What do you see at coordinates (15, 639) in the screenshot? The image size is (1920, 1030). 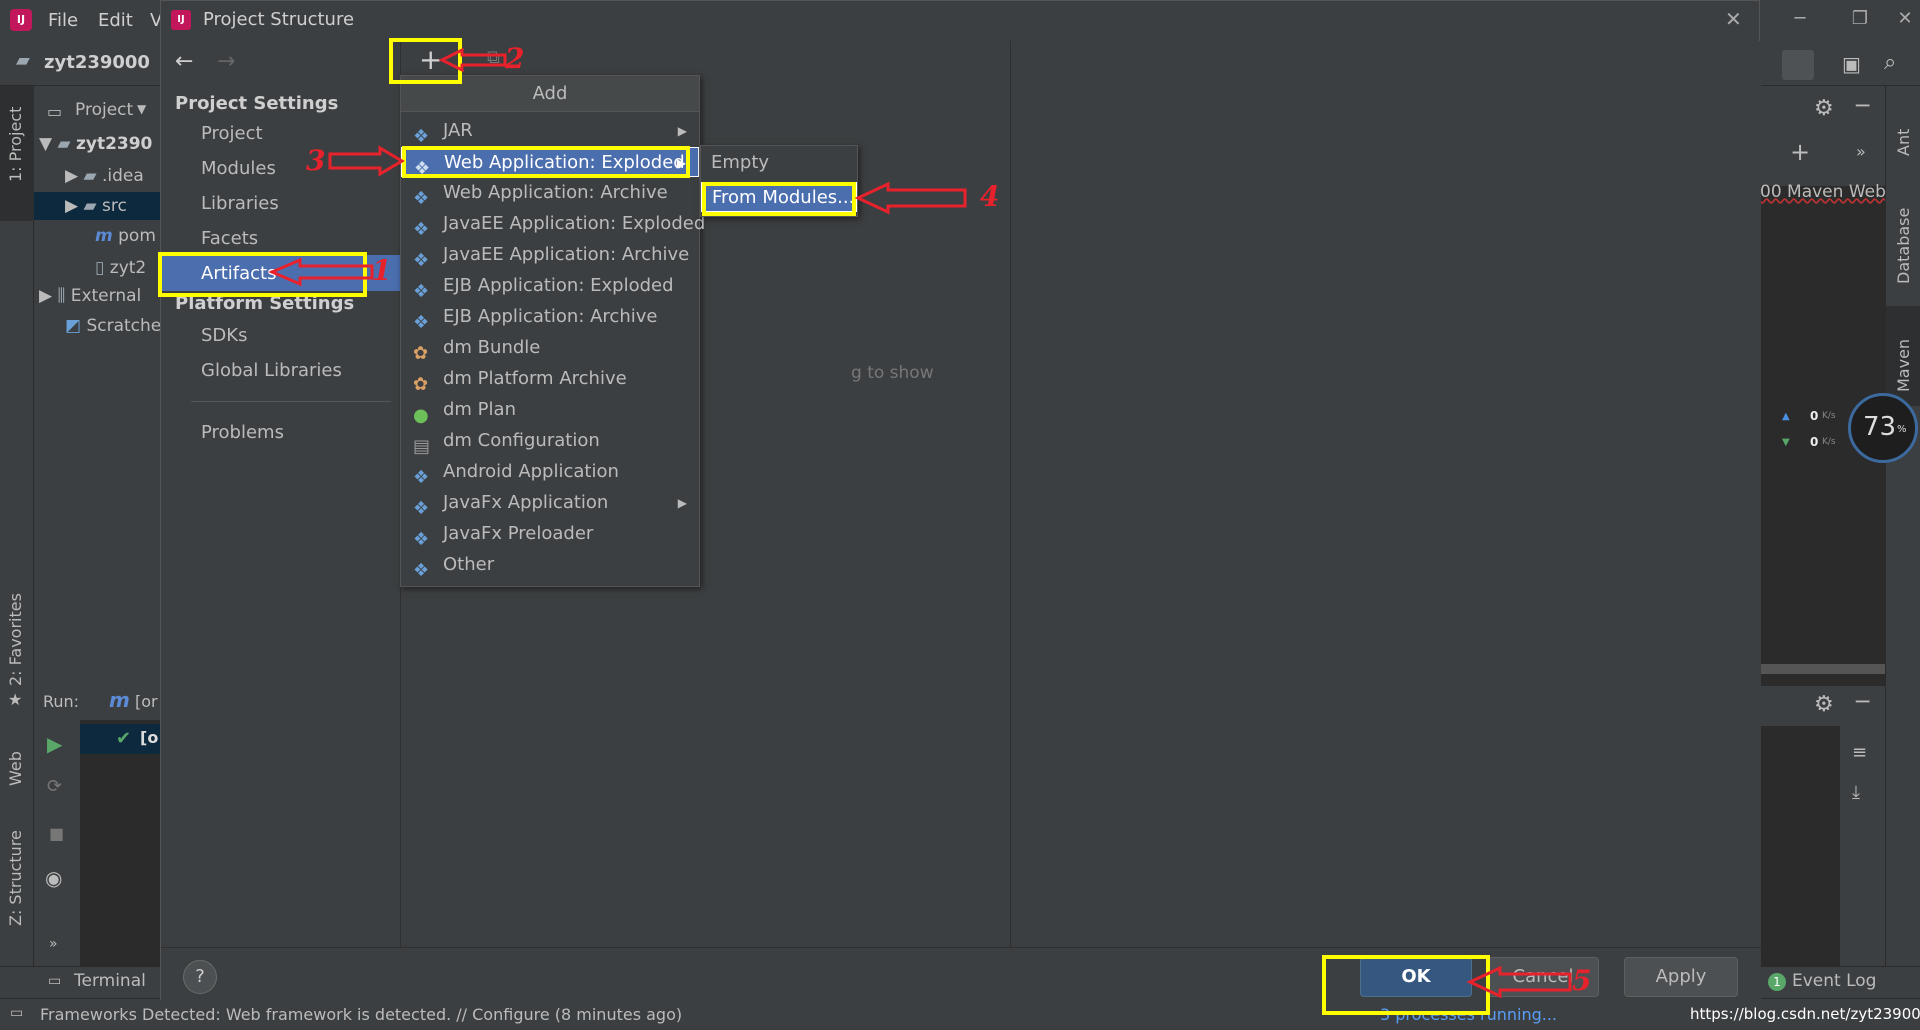 I see `tab-favorites: 2: Favorites` at bounding box center [15, 639].